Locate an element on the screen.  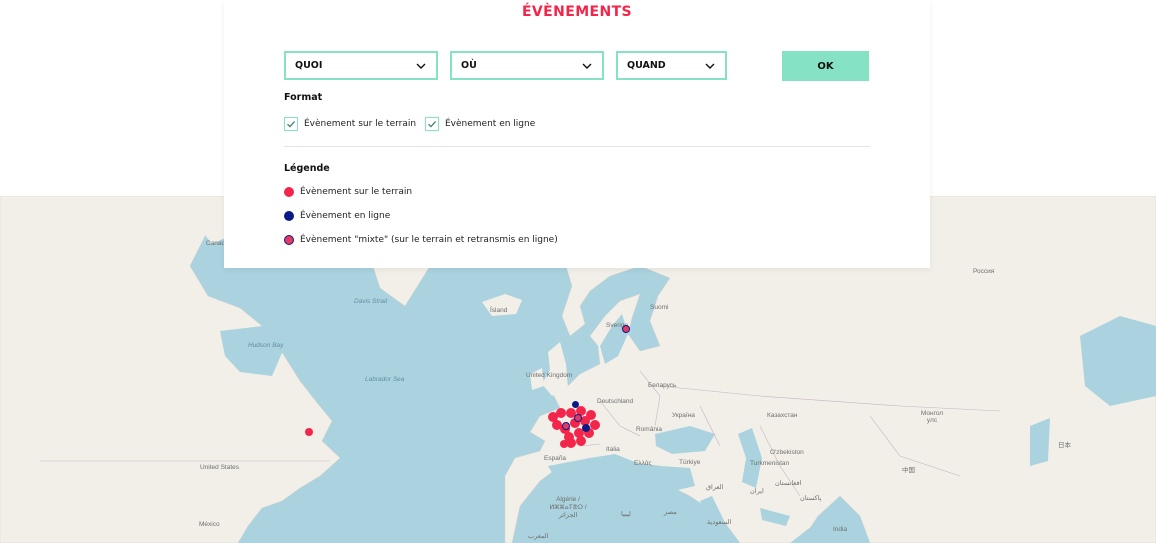
quand-select: QUAND is located at coordinates (671, 65).